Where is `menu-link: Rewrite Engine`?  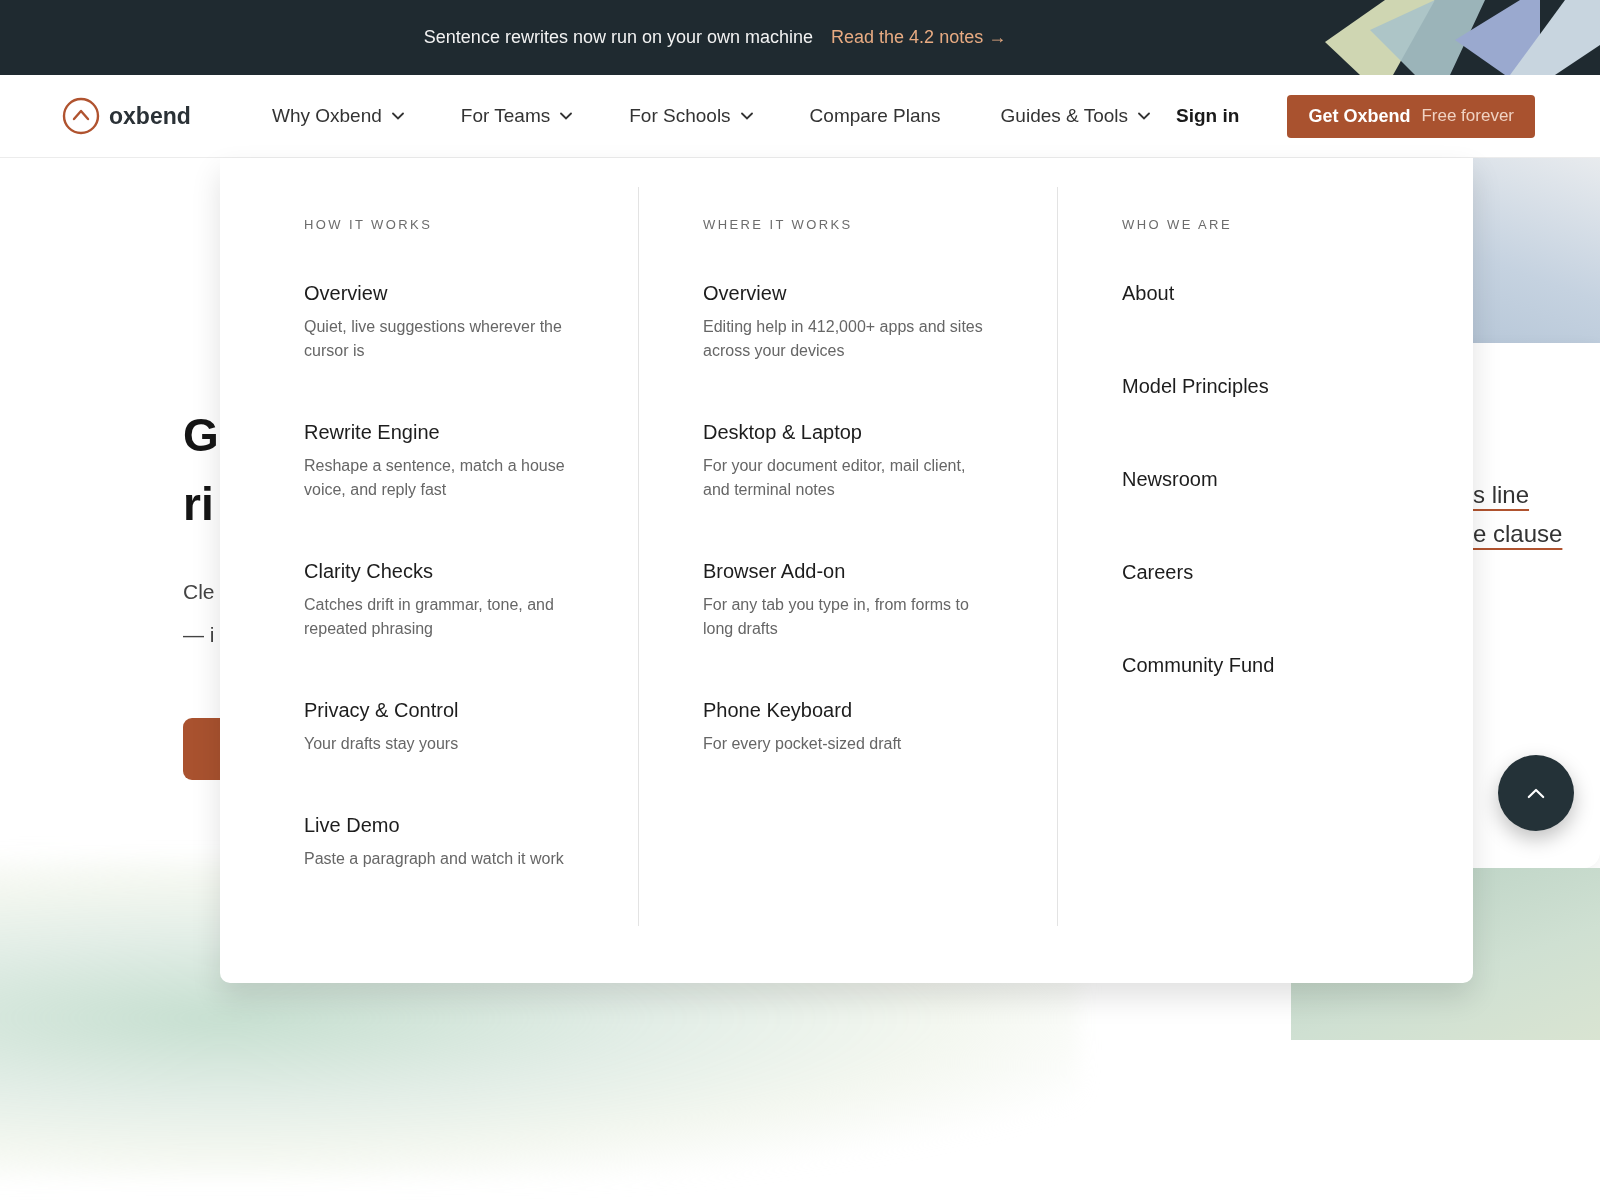
menu-link: Rewrite Engine is located at coordinates (372, 432).